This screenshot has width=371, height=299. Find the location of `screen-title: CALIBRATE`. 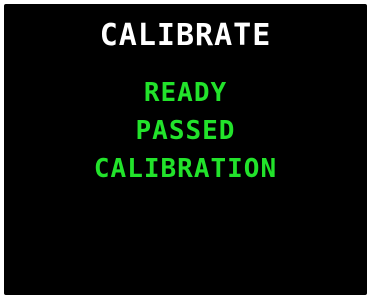

screen-title: CALIBRATE is located at coordinates (185, 35).